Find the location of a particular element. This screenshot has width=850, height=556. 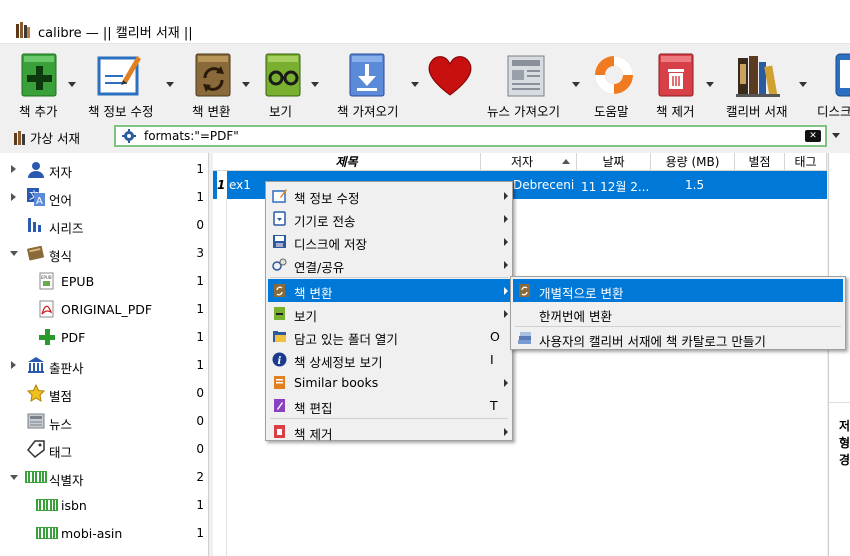

convert-books-dropdown is located at coordinates (246, 84).